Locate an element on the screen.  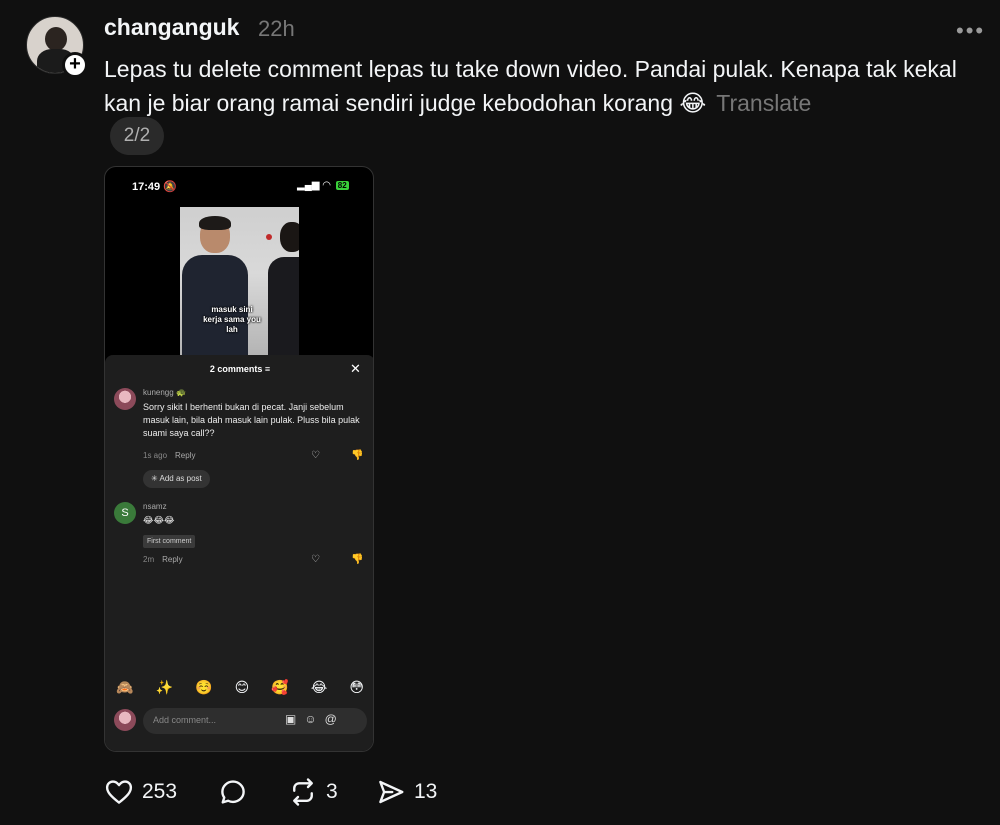
mention-icon: @ is located at coordinates (335, 719).